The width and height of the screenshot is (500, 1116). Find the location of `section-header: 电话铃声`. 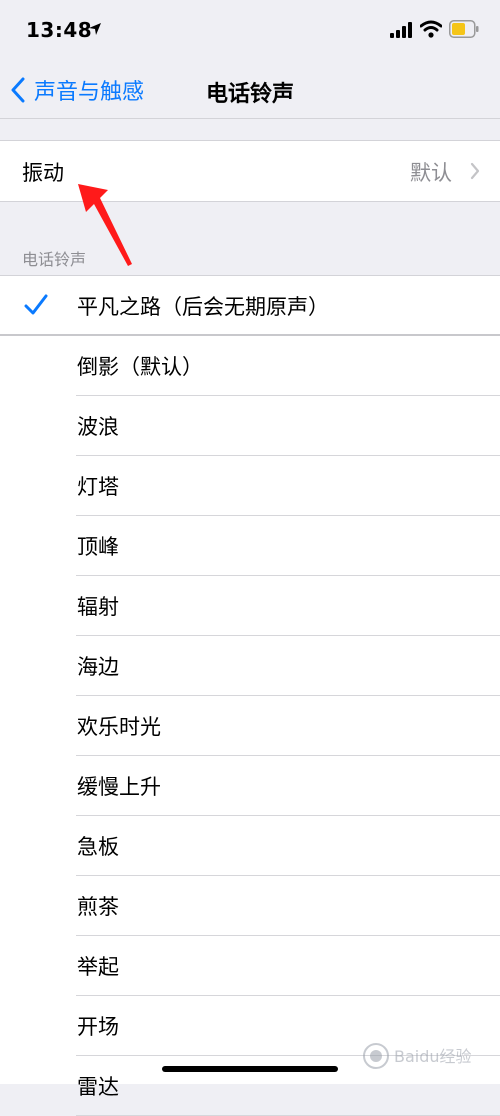

section-header: 电话铃声 is located at coordinates (54, 259).